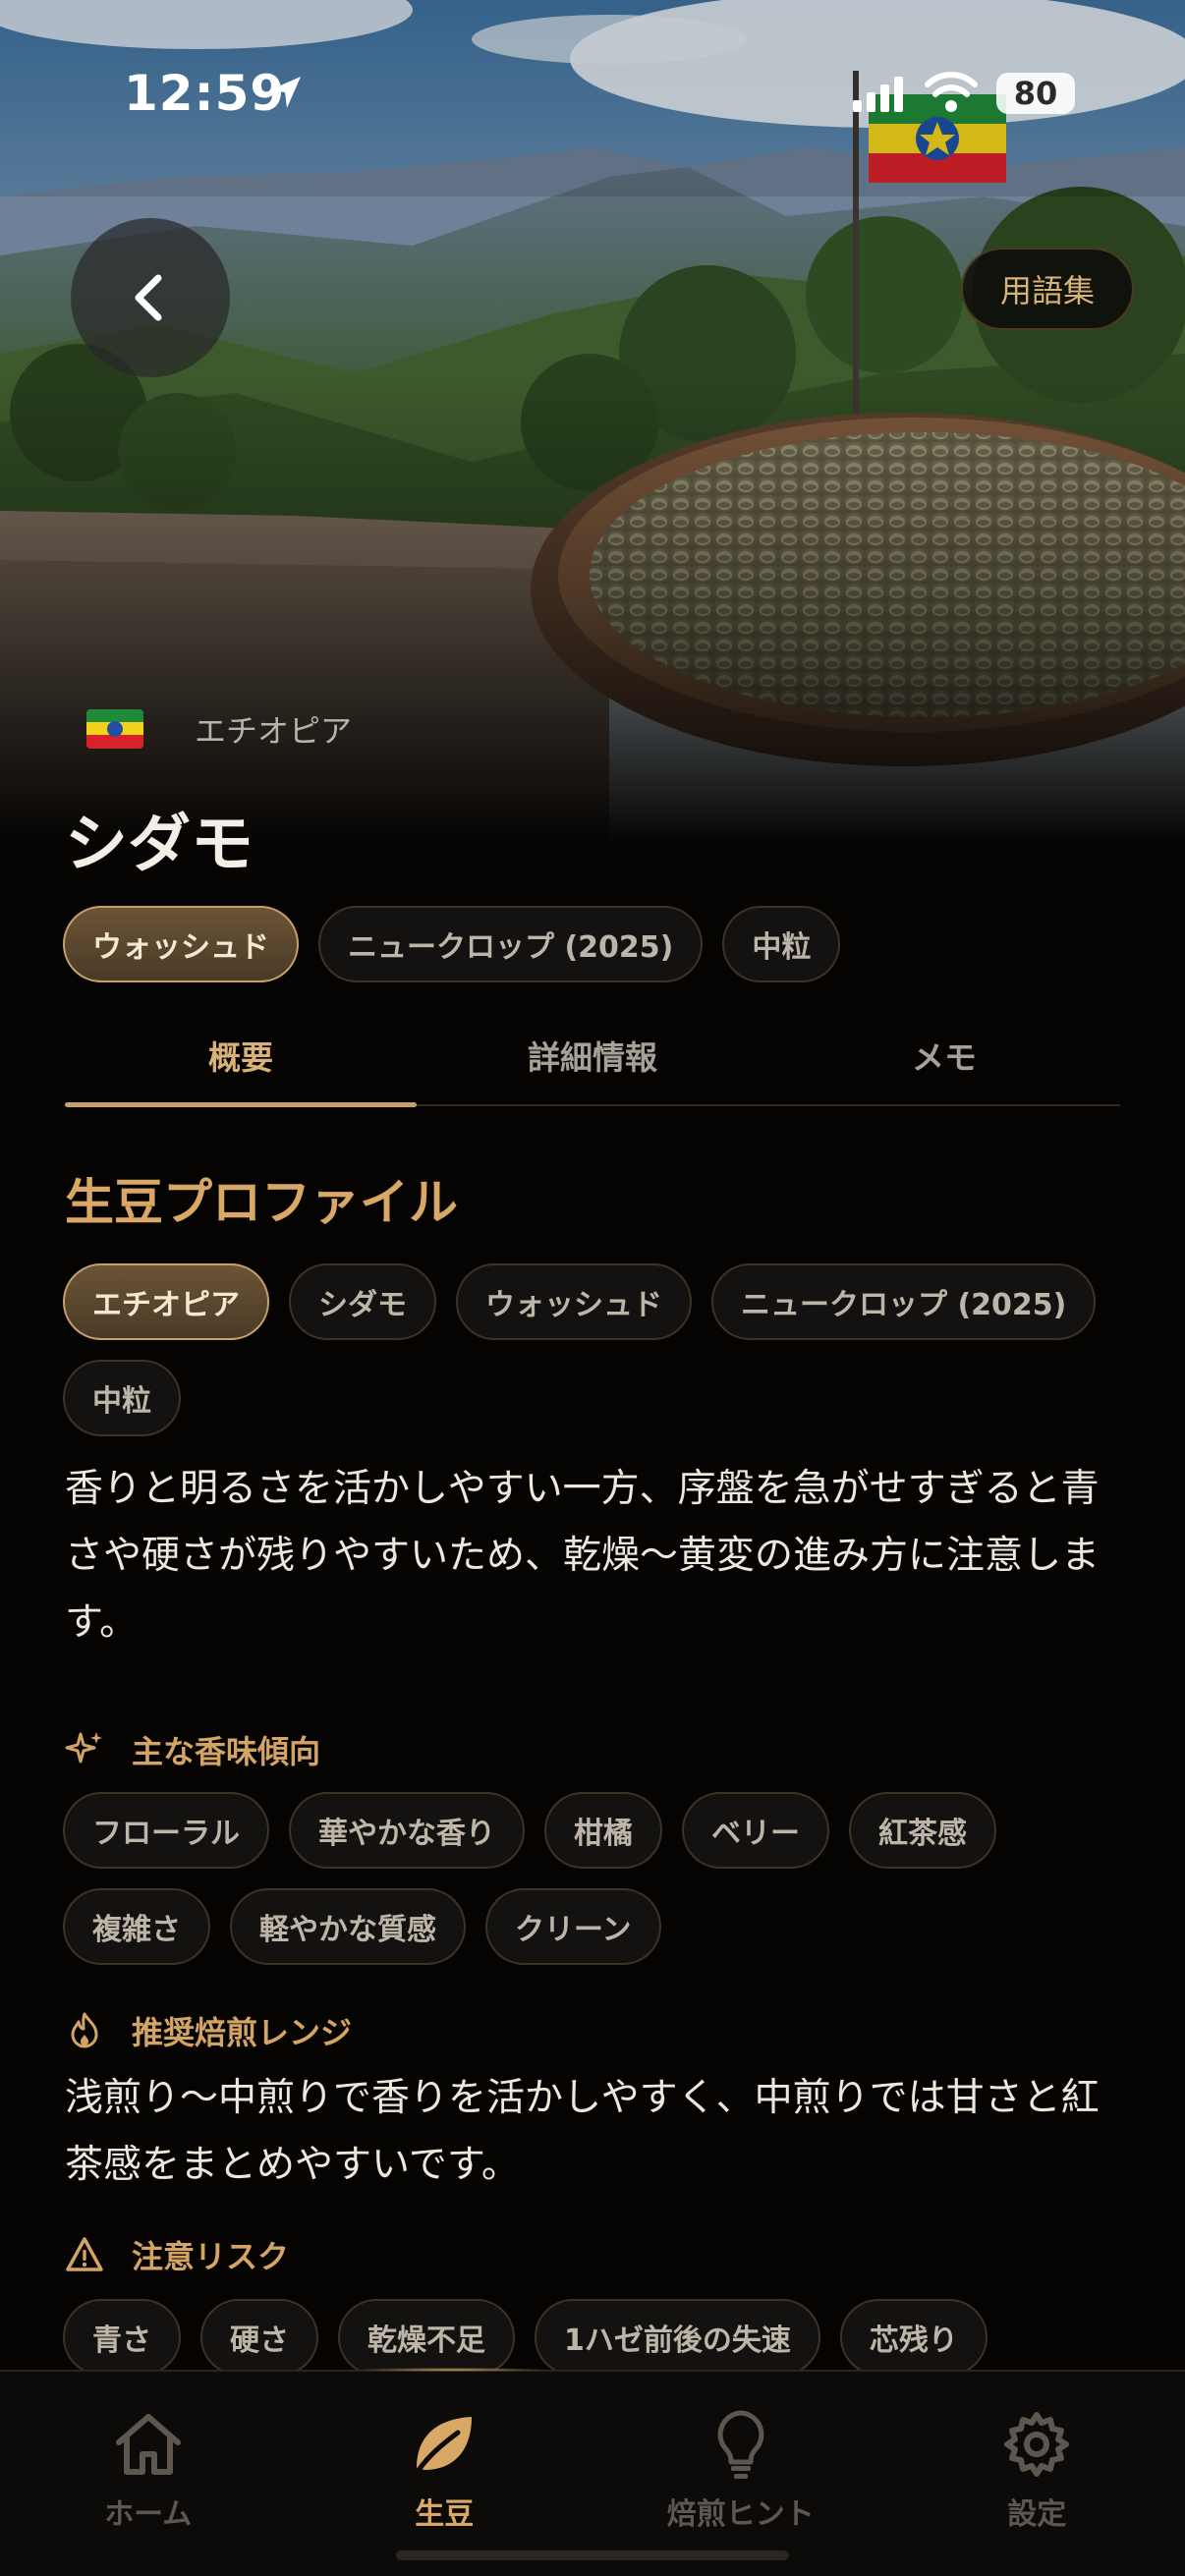  I want to click on active-tab-glow, so click(452, 2370).